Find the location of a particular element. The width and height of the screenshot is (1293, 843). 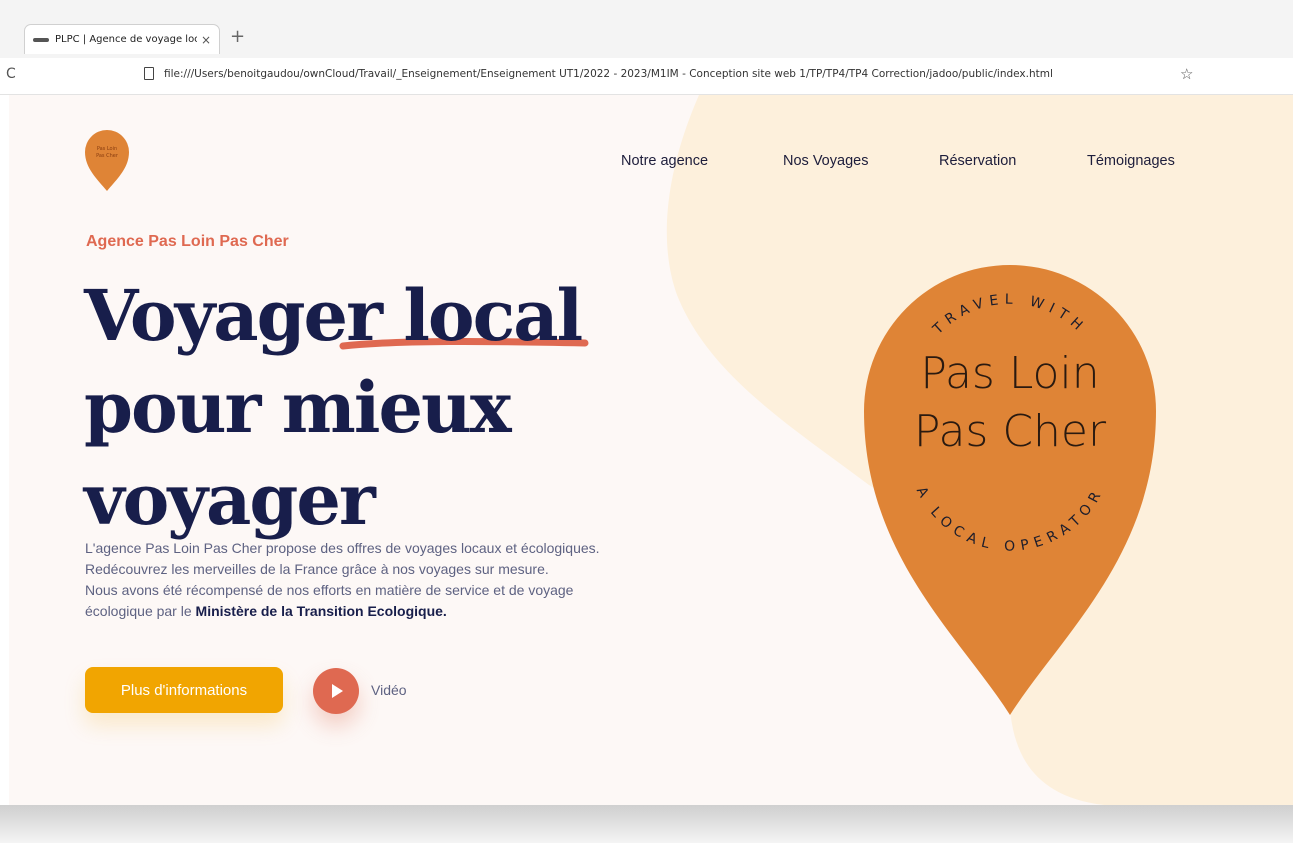

logo-text-top: Pas Loin is located at coordinates (107, 149).